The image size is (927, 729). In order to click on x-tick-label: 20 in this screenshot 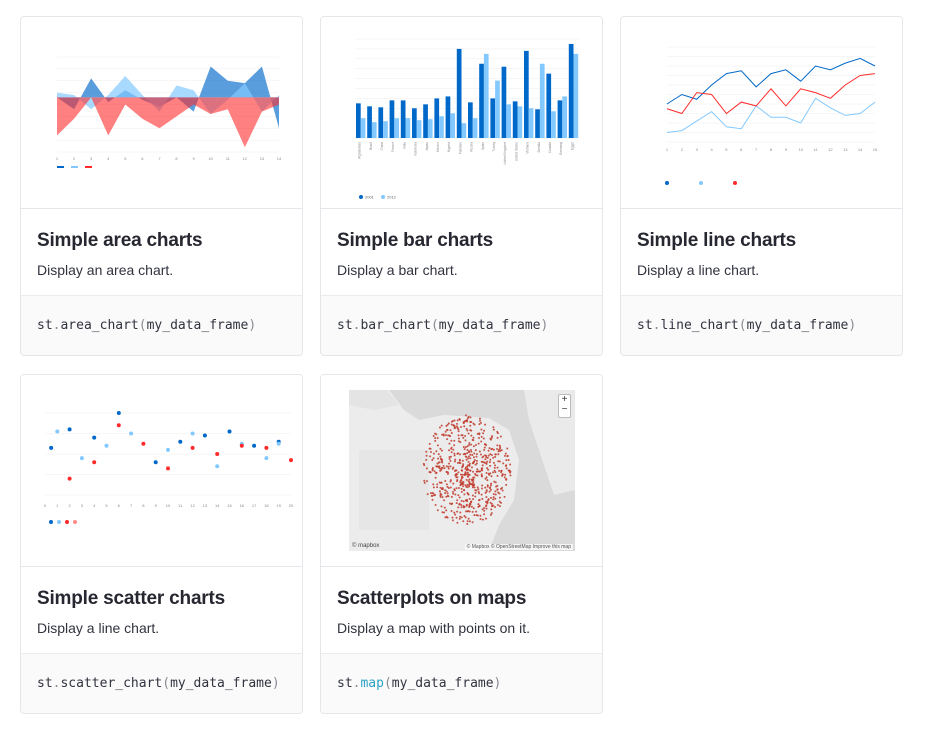, I will do `click(291, 505)`.